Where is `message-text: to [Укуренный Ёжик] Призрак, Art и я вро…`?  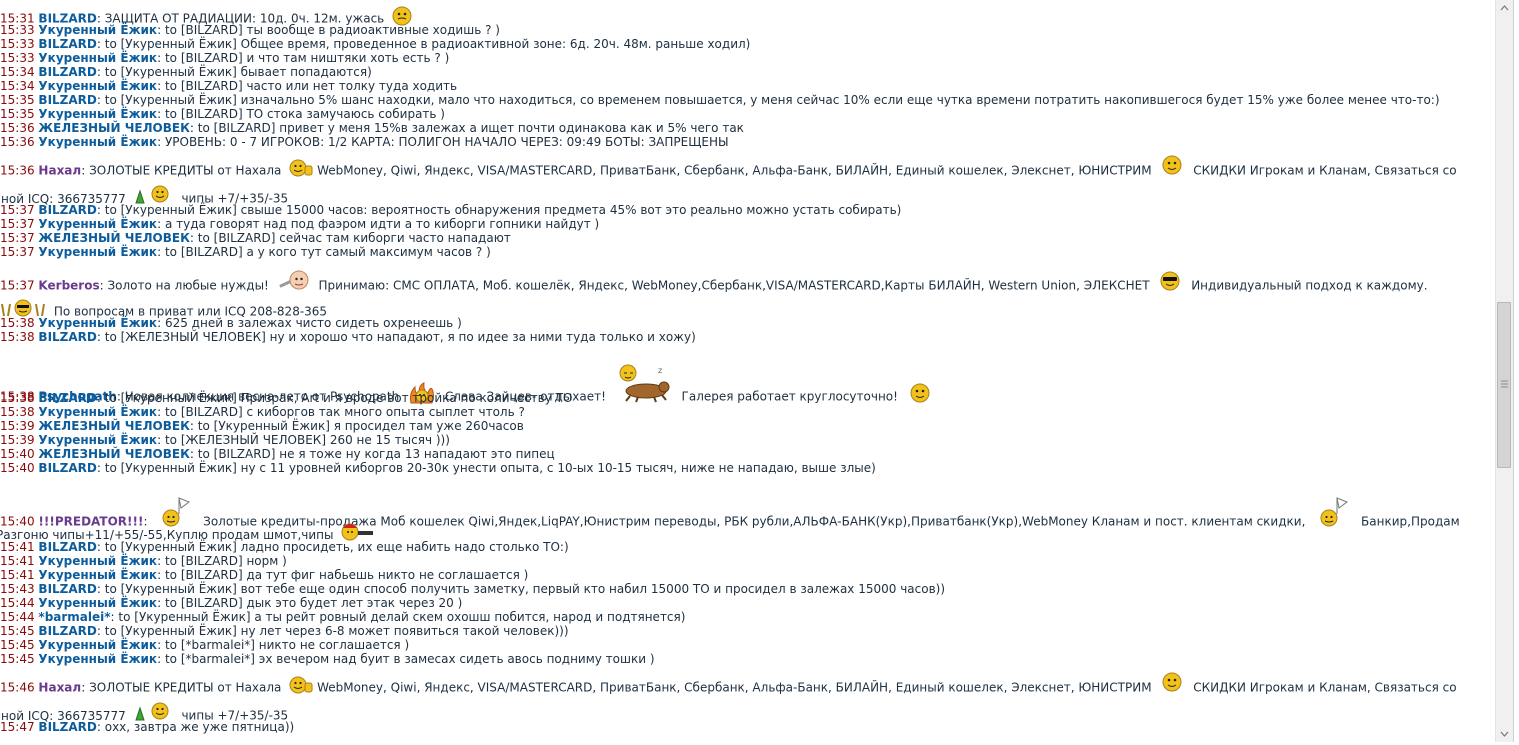
message-text: to [Укуренный Ёжик] Призрак, Art и я вро… is located at coordinates (338, 398).